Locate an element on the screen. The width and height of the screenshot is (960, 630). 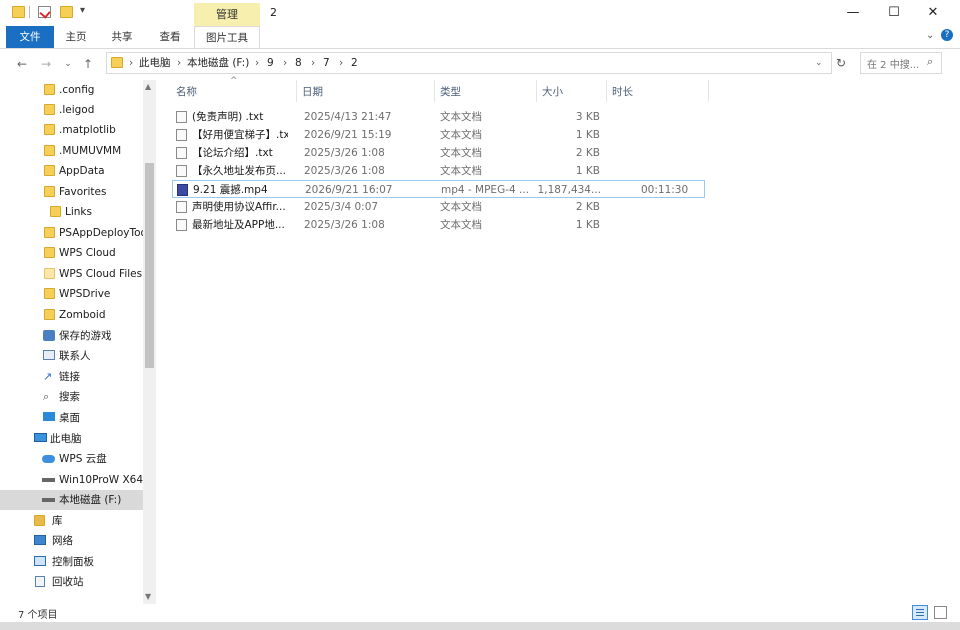
minimize-button: — is located at coordinates (853, 13).